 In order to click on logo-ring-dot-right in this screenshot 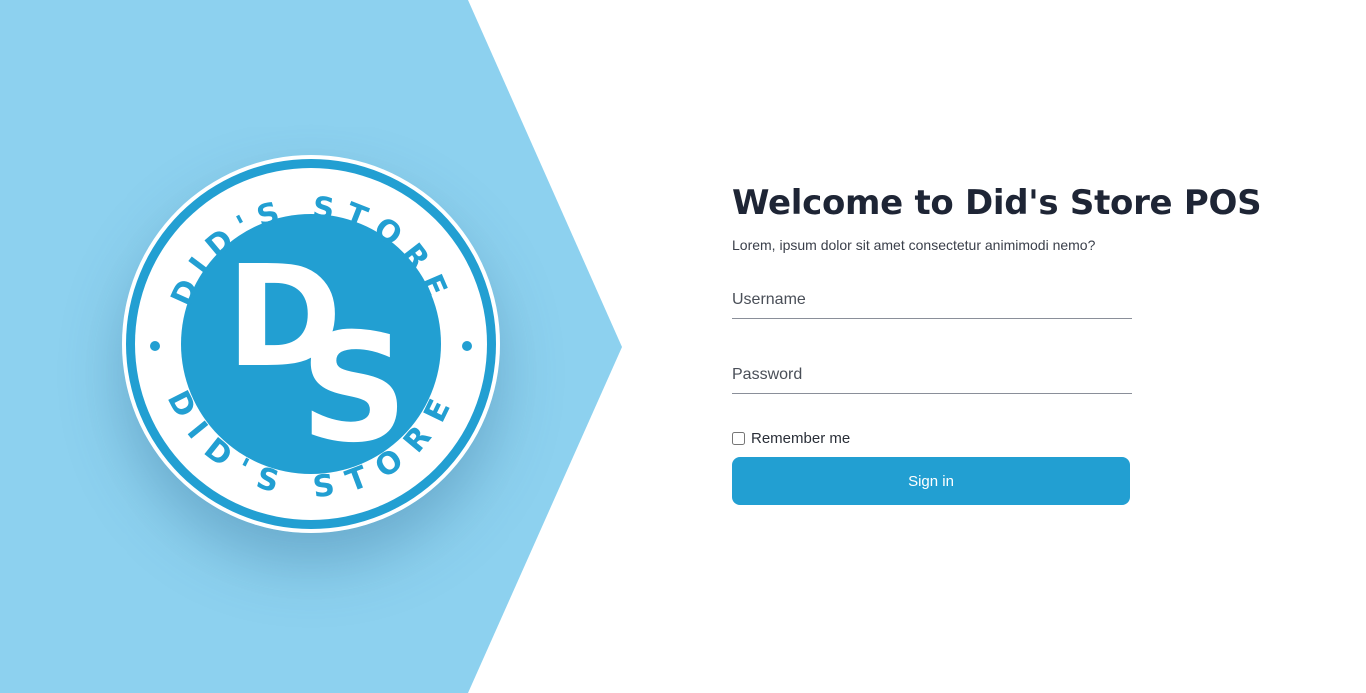, I will do `click(467, 346)`.